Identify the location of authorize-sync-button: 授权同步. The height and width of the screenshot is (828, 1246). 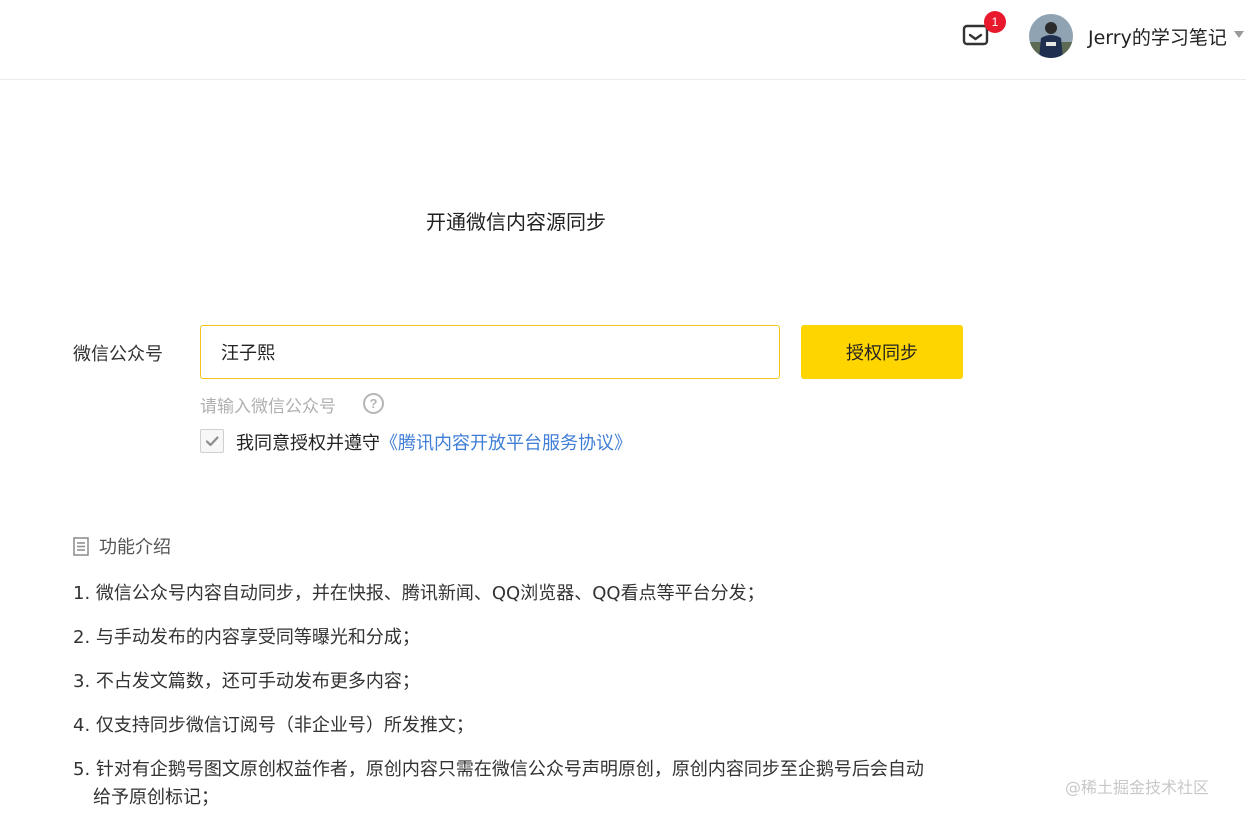
(882, 352).